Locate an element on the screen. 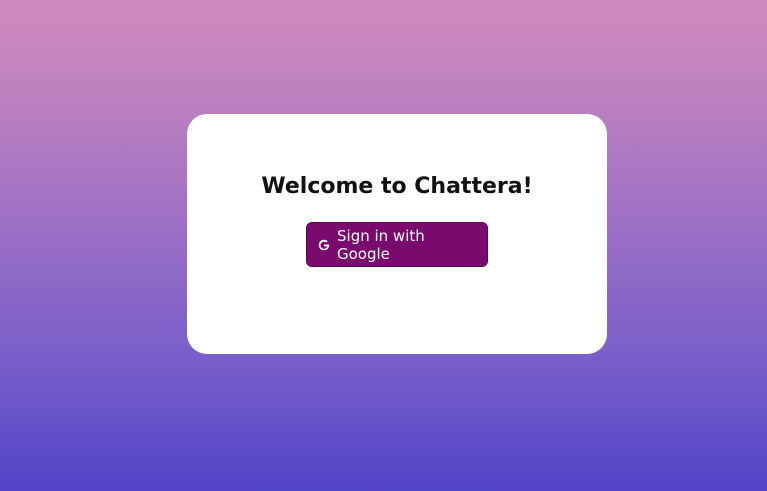  signin-button-label: Sign in with Google is located at coordinates (381, 244).